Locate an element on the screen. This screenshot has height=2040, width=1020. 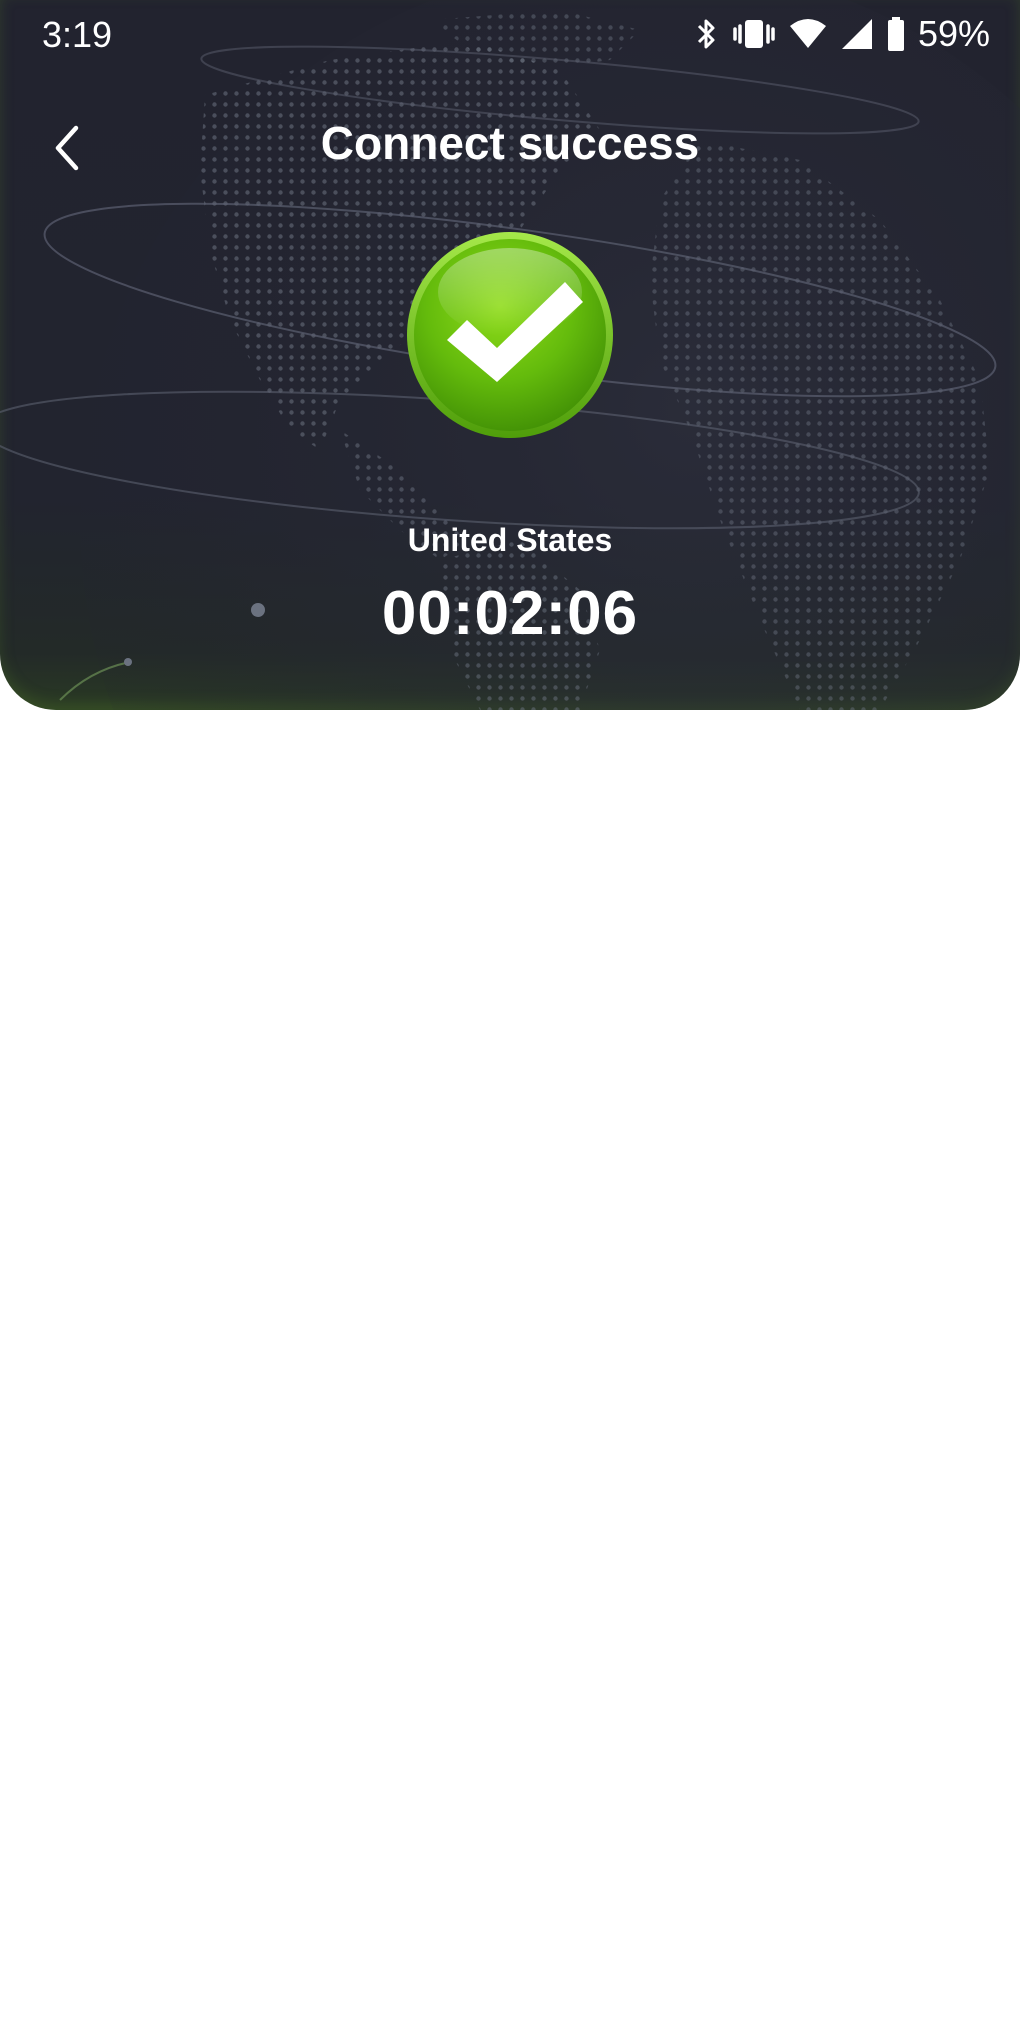
cell-signal-icon is located at coordinates (856, 34).